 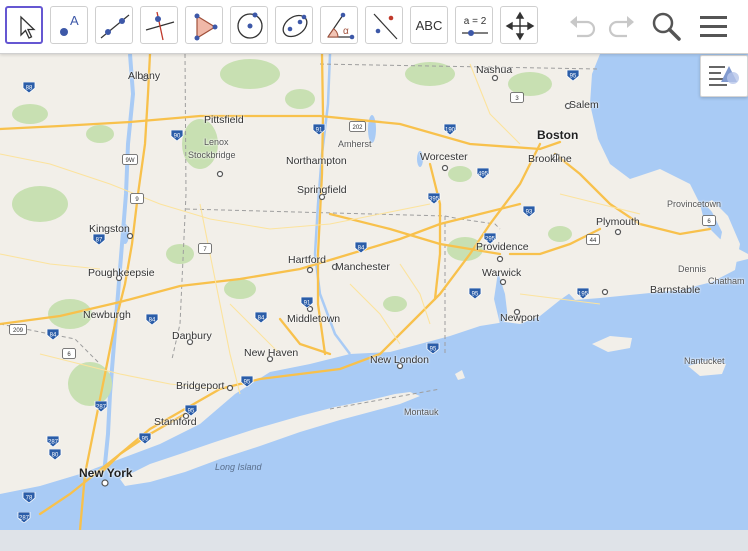 I want to click on angle-tool: α, so click(x=339, y=25).